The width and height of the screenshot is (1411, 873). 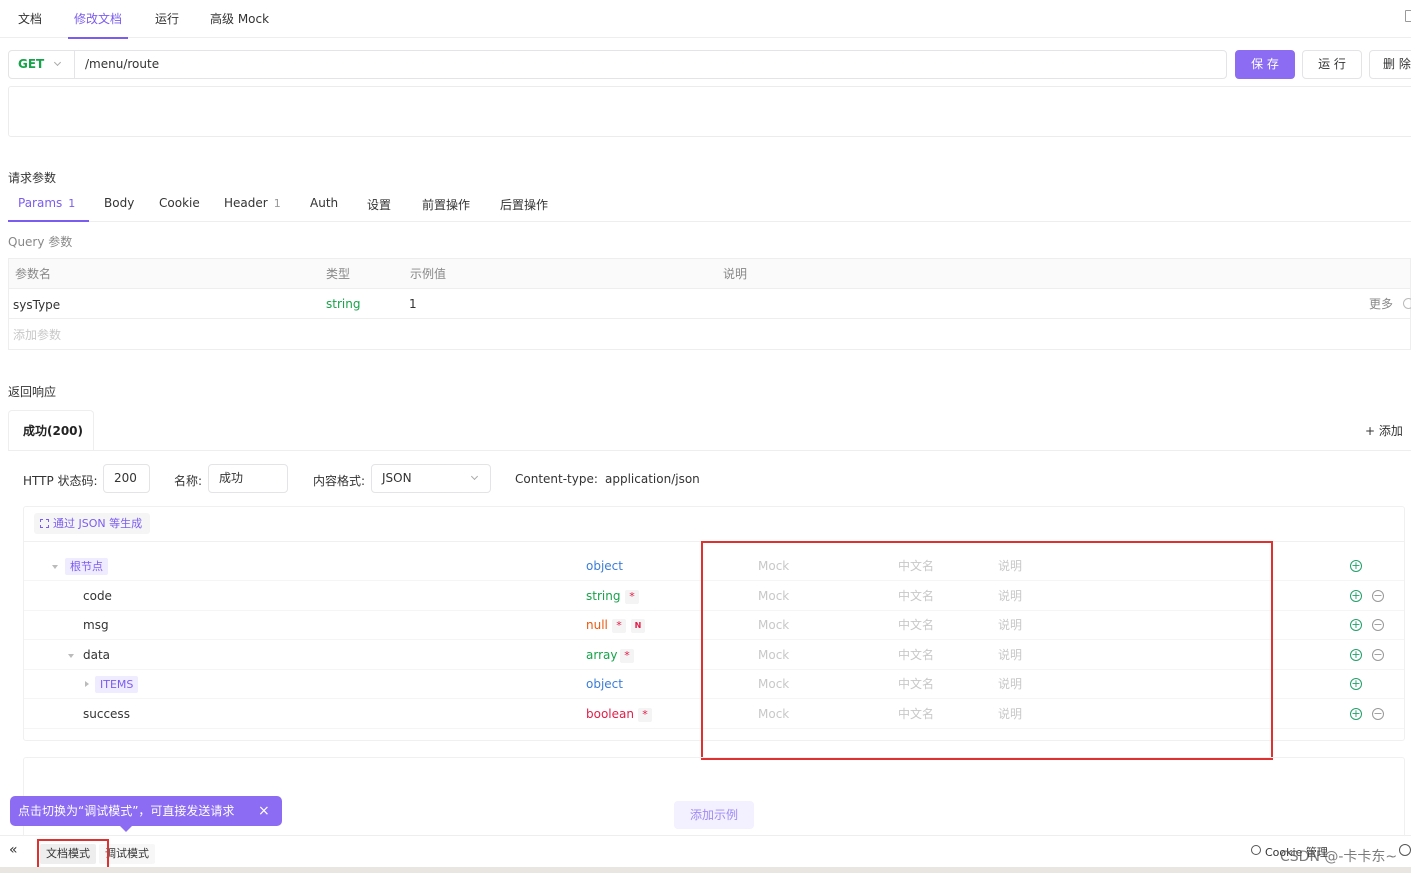 I want to click on param-name: sysType, so click(x=36, y=305).